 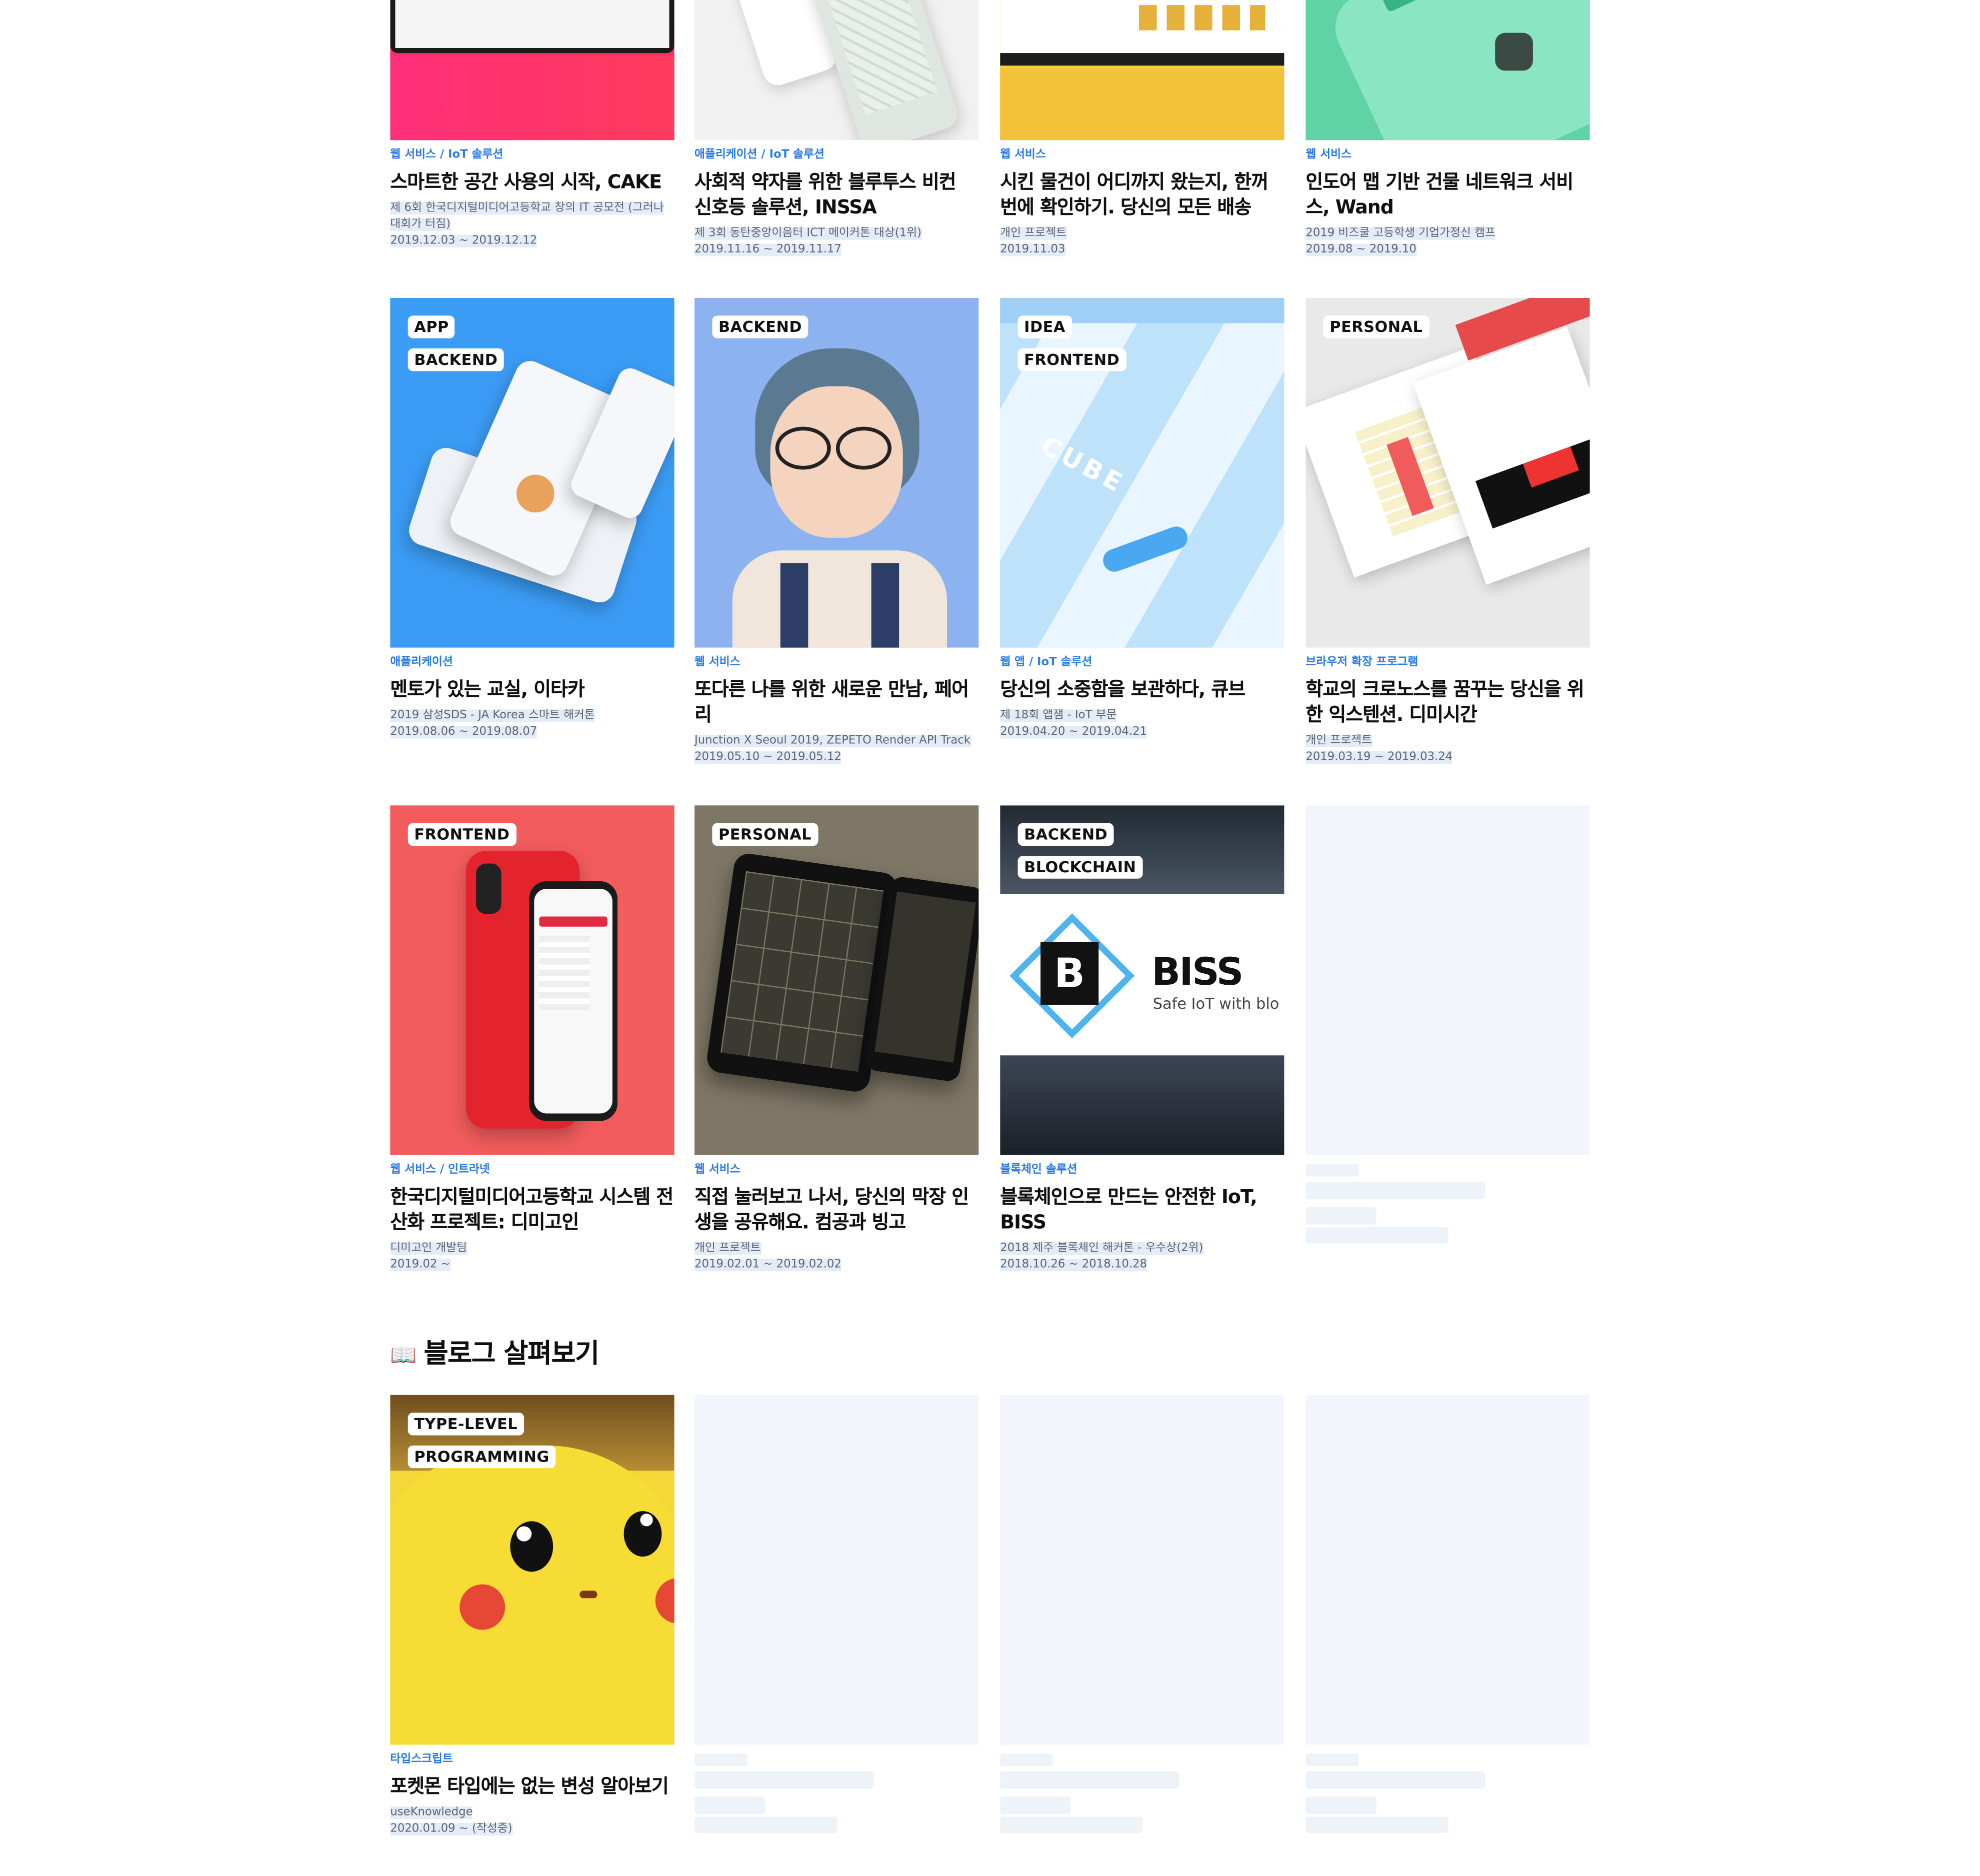 What do you see at coordinates (527, 216) in the screenshot?
I see `project-subtitle: 제 6회 한국디지털미디어고등학교 창의 IT 공모전 (그러나 대회가 터짐)` at bounding box center [527, 216].